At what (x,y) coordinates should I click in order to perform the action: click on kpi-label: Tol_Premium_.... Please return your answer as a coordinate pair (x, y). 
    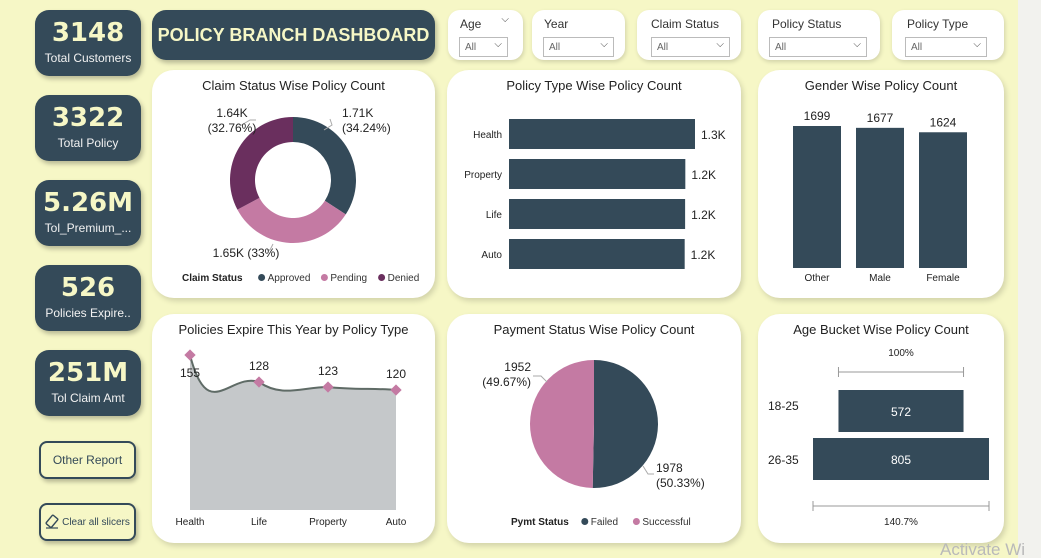
    Looking at the image, I should click on (88, 228).